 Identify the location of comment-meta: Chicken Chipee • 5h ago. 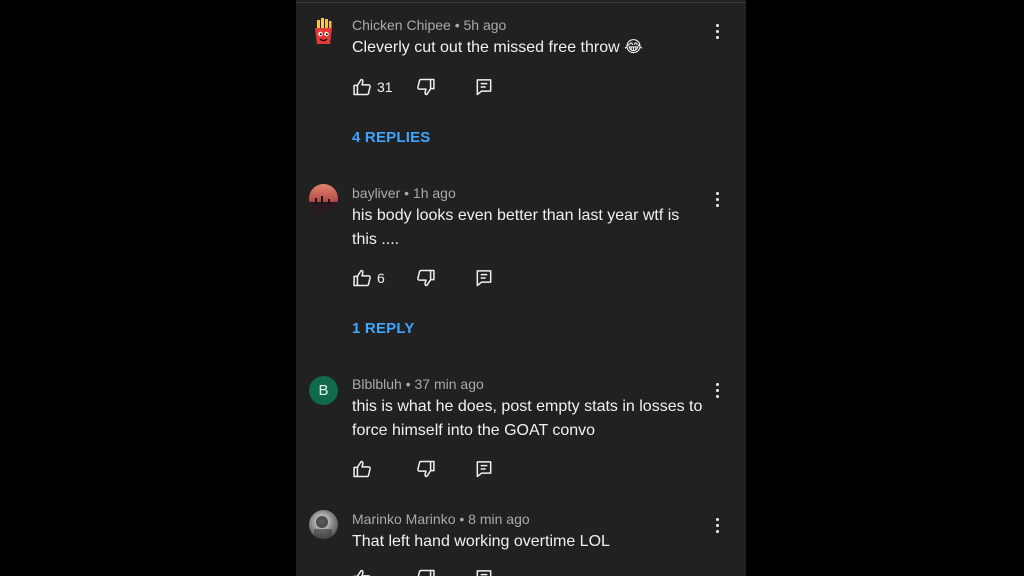
(429, 25).